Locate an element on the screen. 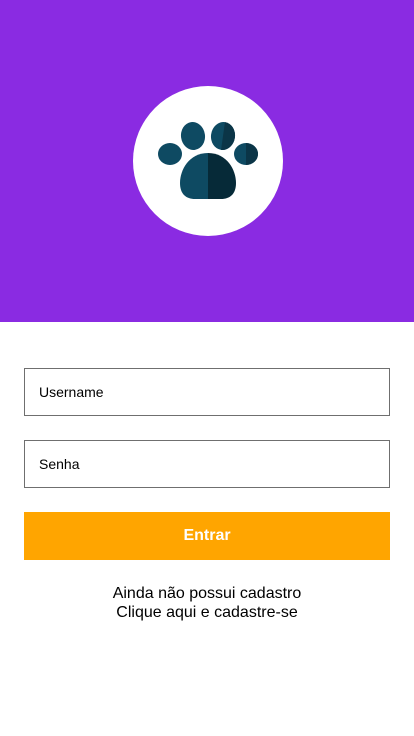 The width and height of the screenshot is (414, 736). password-input is located at coordinates (207, 464).